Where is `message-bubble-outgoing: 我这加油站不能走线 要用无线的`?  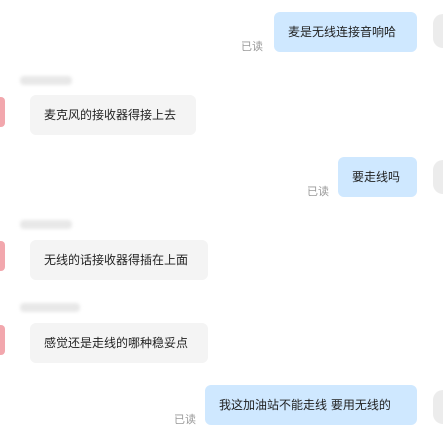 message-bubble-outgoing: 我这加油站不能走线 要用无线的 is located at coordinates (311, 405).